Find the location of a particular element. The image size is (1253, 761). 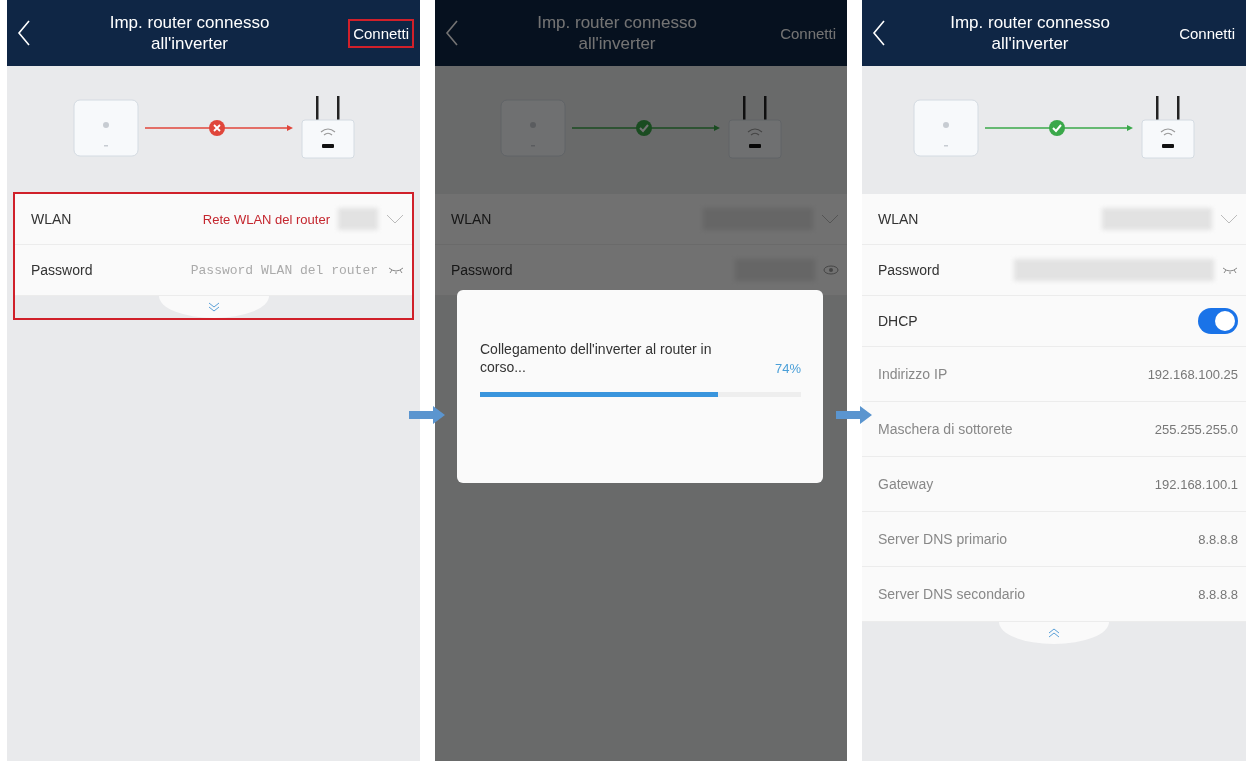

wlan-row: WLAN Rete WLAN del router is located at coordinates (213, 219).